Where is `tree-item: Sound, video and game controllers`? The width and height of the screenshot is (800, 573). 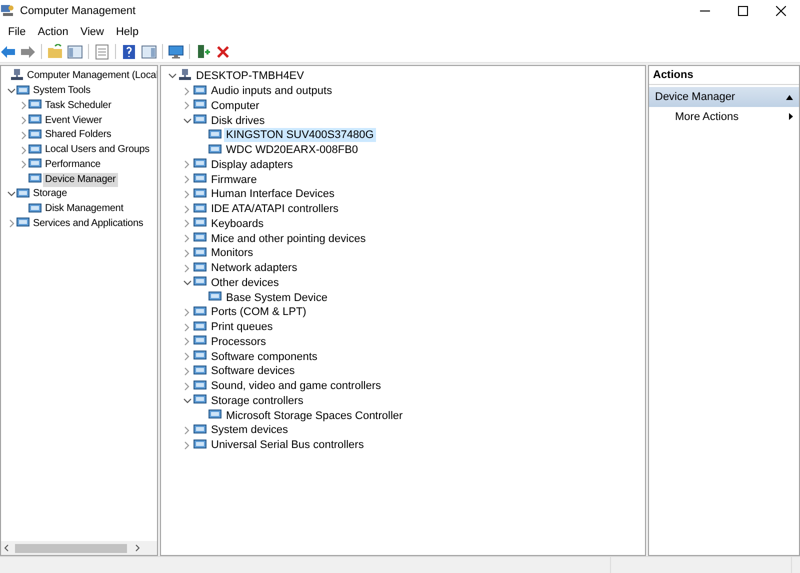 tree-item: Sound, video and game controllers is located at coordinates (296, 386).